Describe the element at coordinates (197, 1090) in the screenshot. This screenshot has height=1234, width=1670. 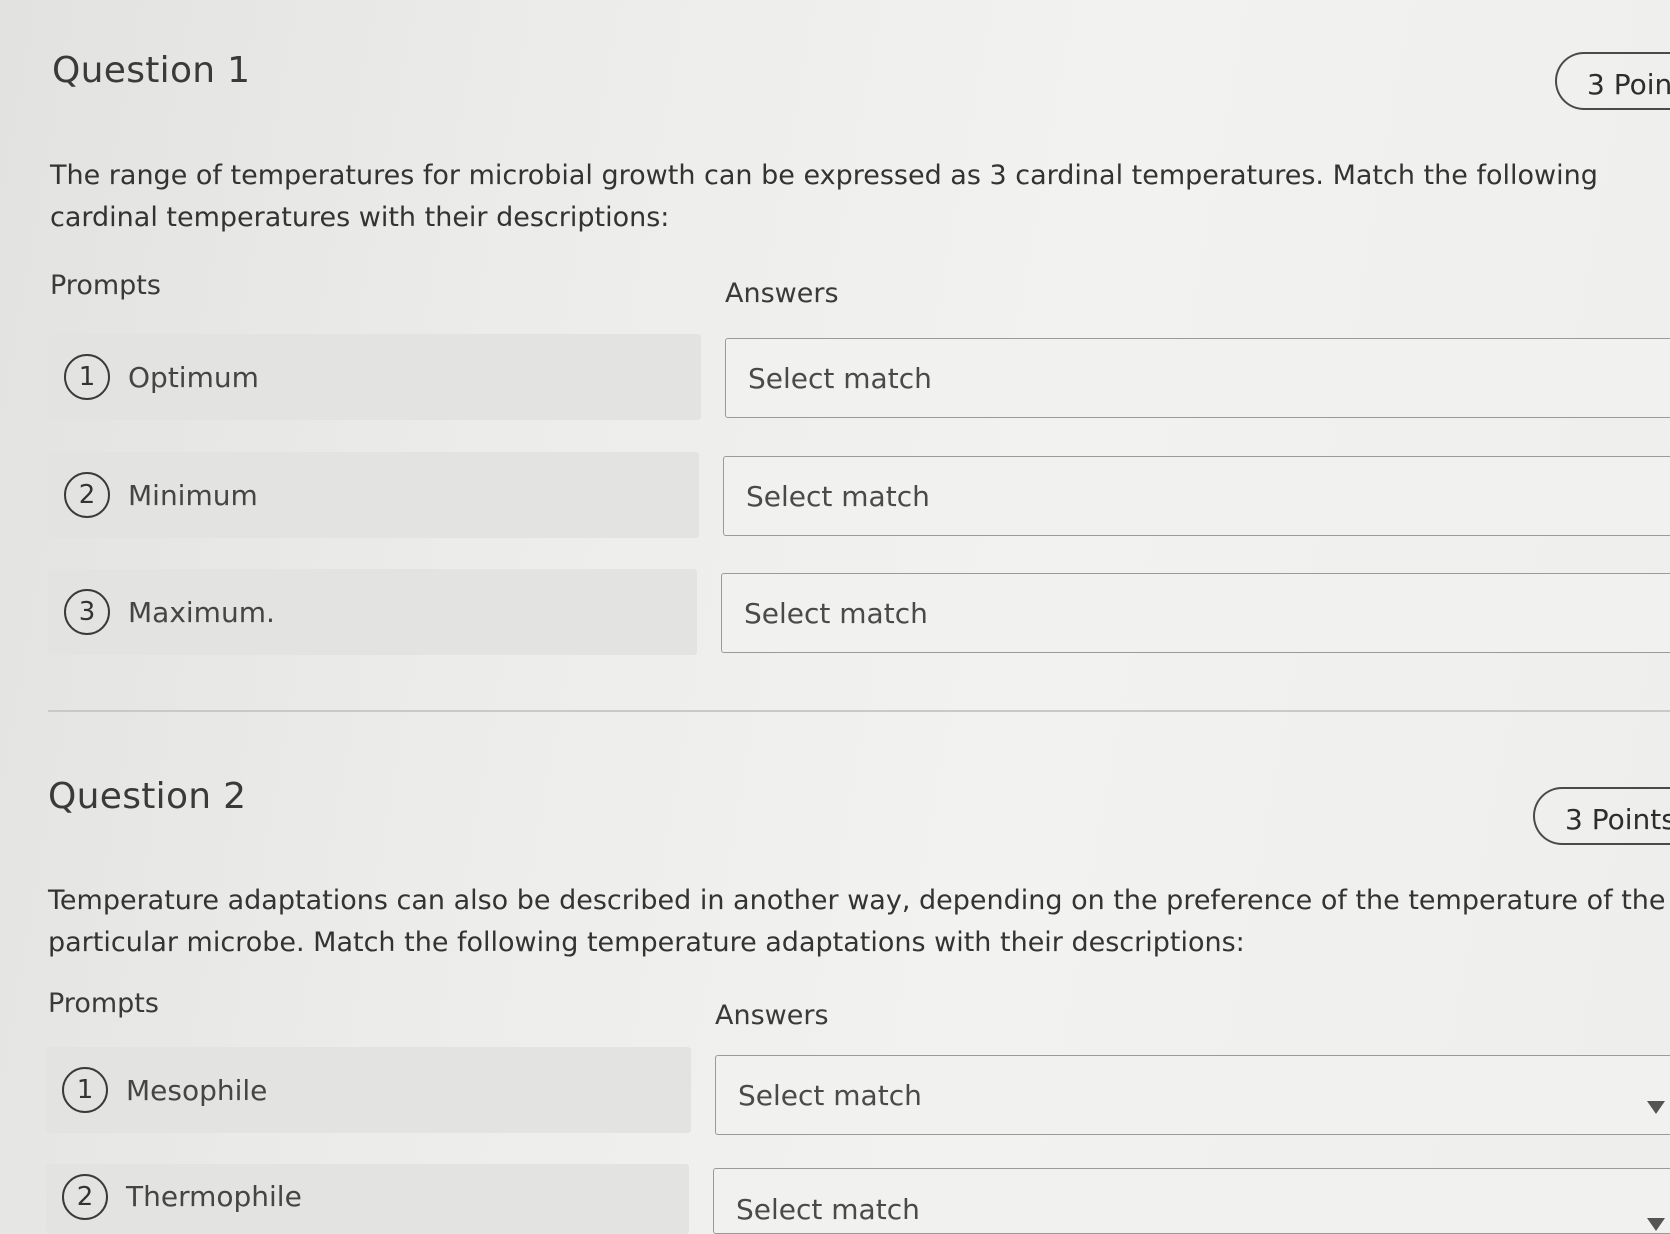
I see `prompt-label: Mesophile` at that location.